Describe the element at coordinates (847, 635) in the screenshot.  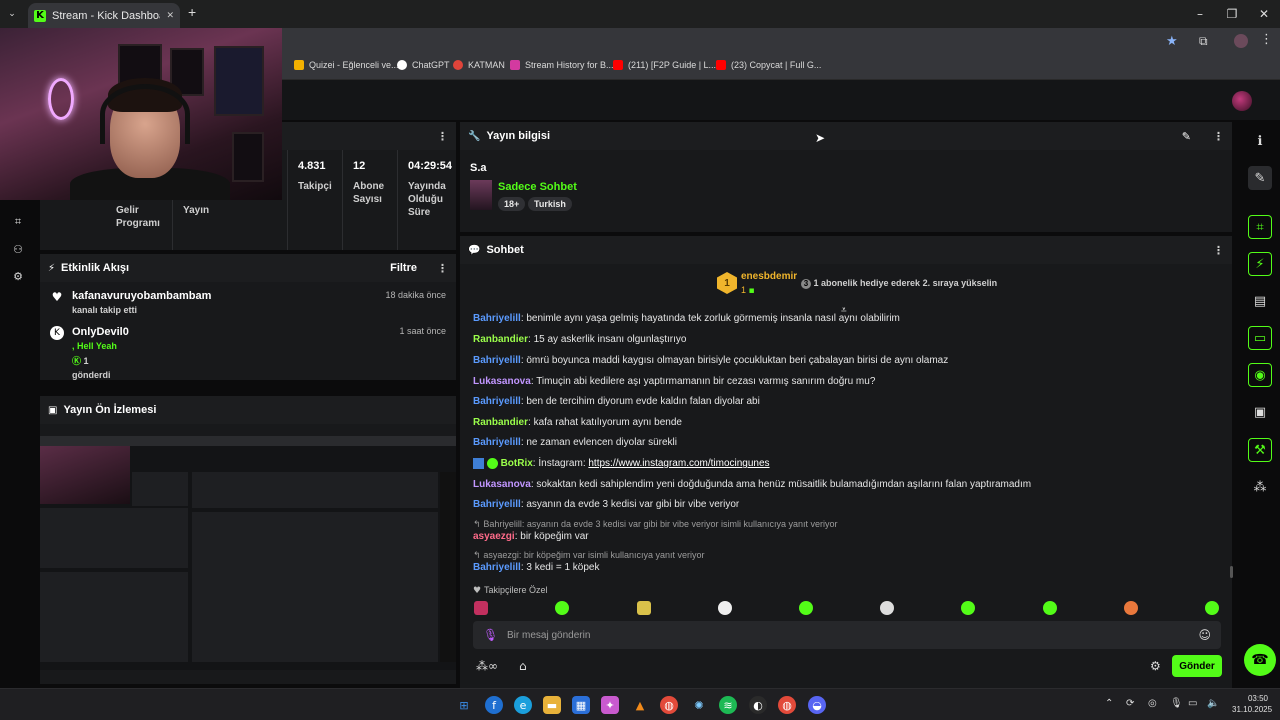
I see `chat-input: 🎙 Bir mesaj gönderin ☺` at that location.